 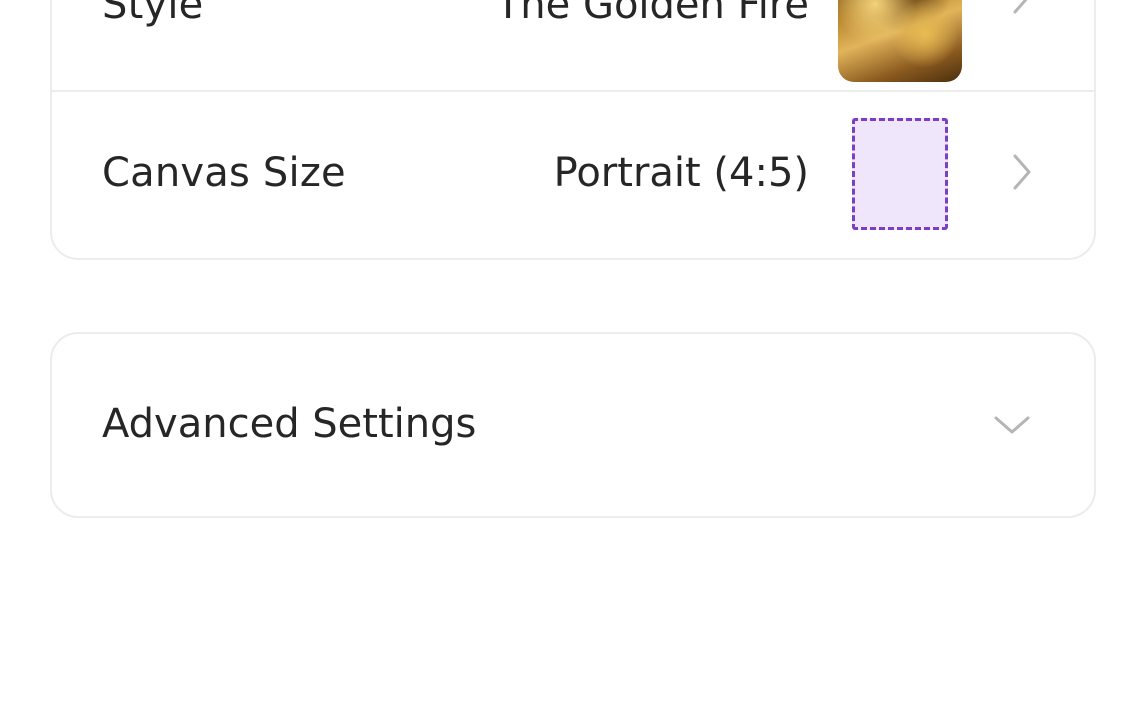 I want to click on canvas-size-preview, so click(x=900, y=174).